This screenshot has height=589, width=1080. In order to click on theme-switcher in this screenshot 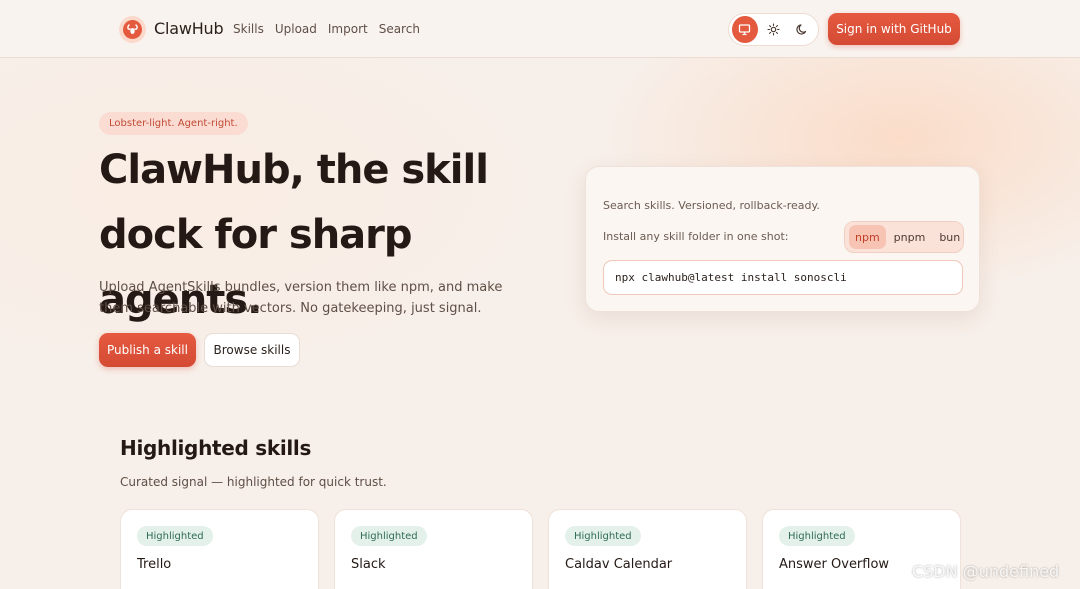, I will do `click(773, 29)`.